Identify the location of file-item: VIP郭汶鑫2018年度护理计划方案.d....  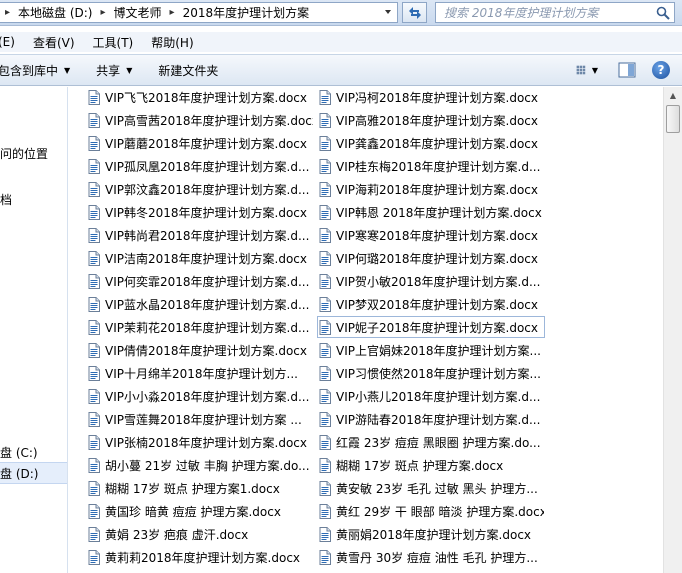
(200, 189).